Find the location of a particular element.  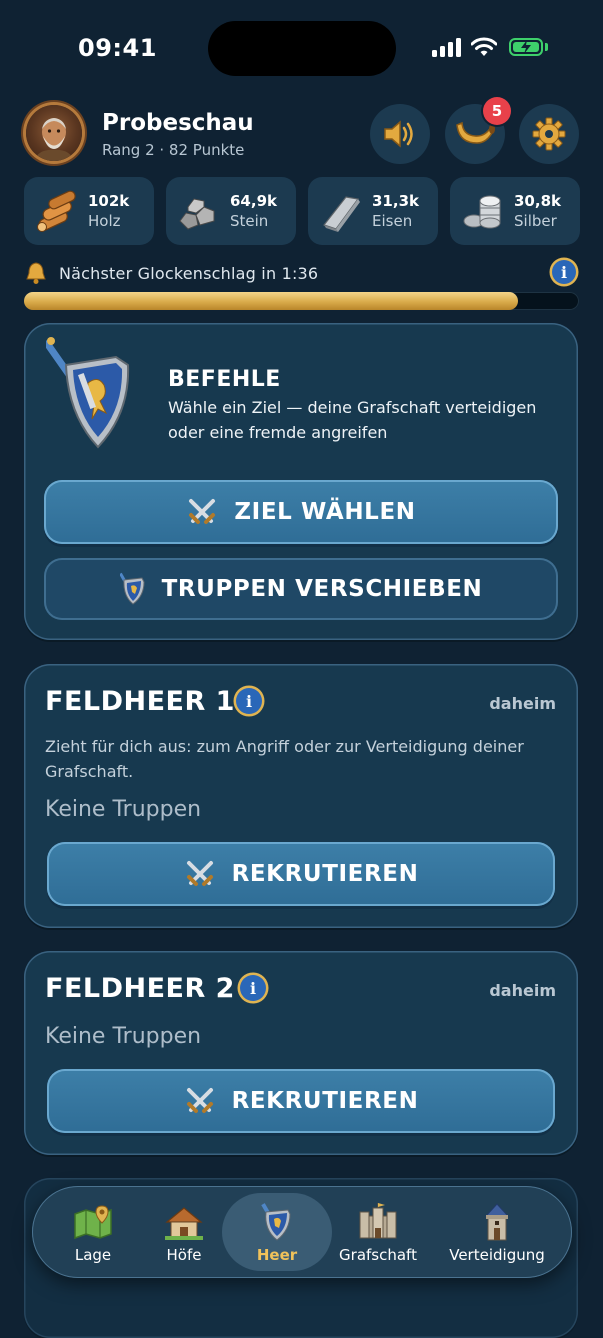

army-title: FELDHEER 2 is located at coordinates (140, 988).